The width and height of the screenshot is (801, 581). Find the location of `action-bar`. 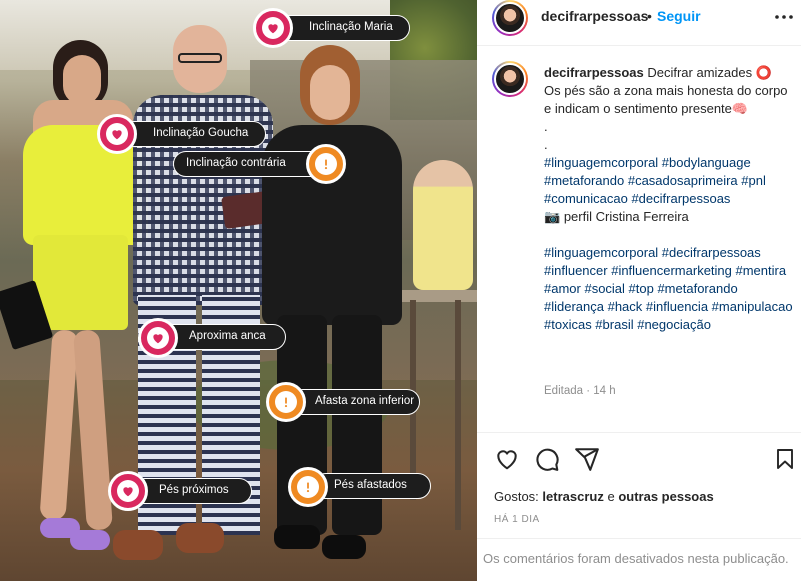

action-bar is located at coordinates (639, 460).